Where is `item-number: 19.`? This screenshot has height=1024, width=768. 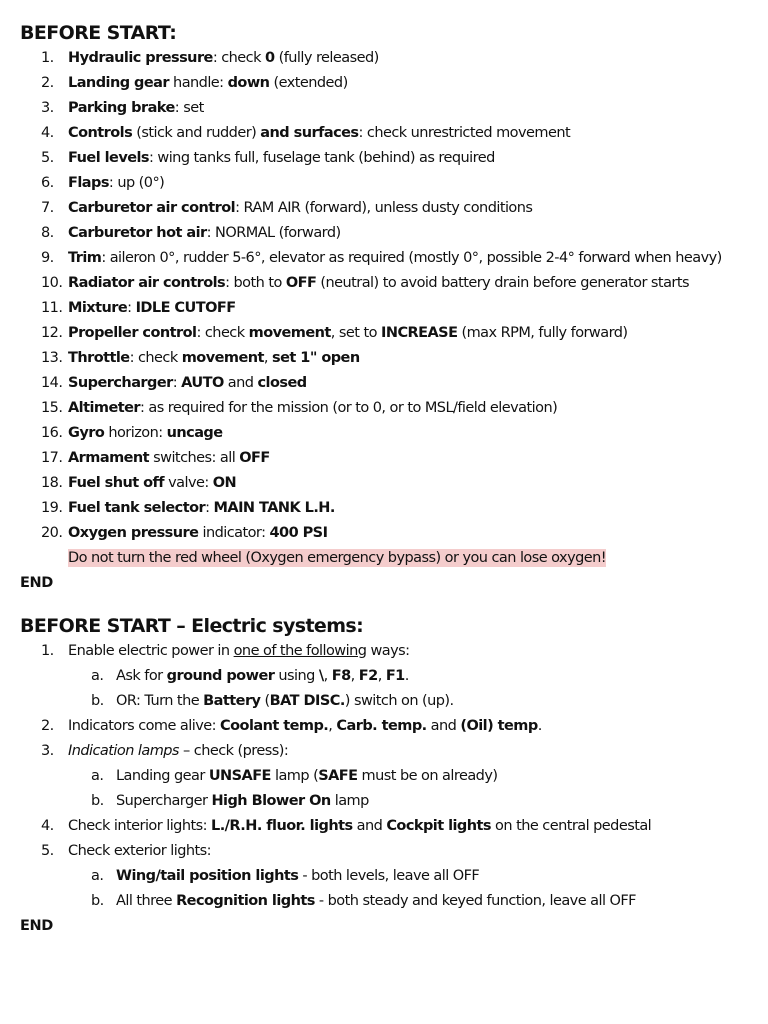
item-number: 19. is located at coordinates (52, 508).